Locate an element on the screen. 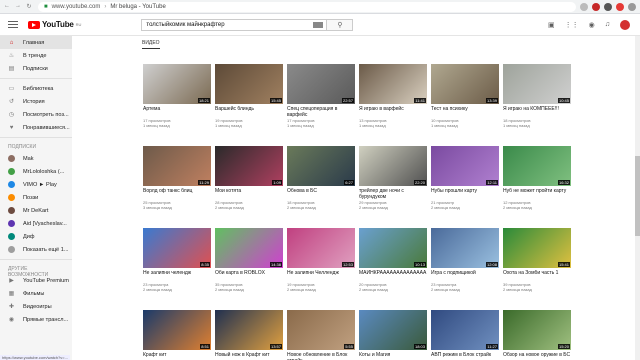 Image resolution: width=640 pixels, height=360 pixels. video-card: 15:20 Обзор на новое оружие в БС is located at coordinates (539, 335).